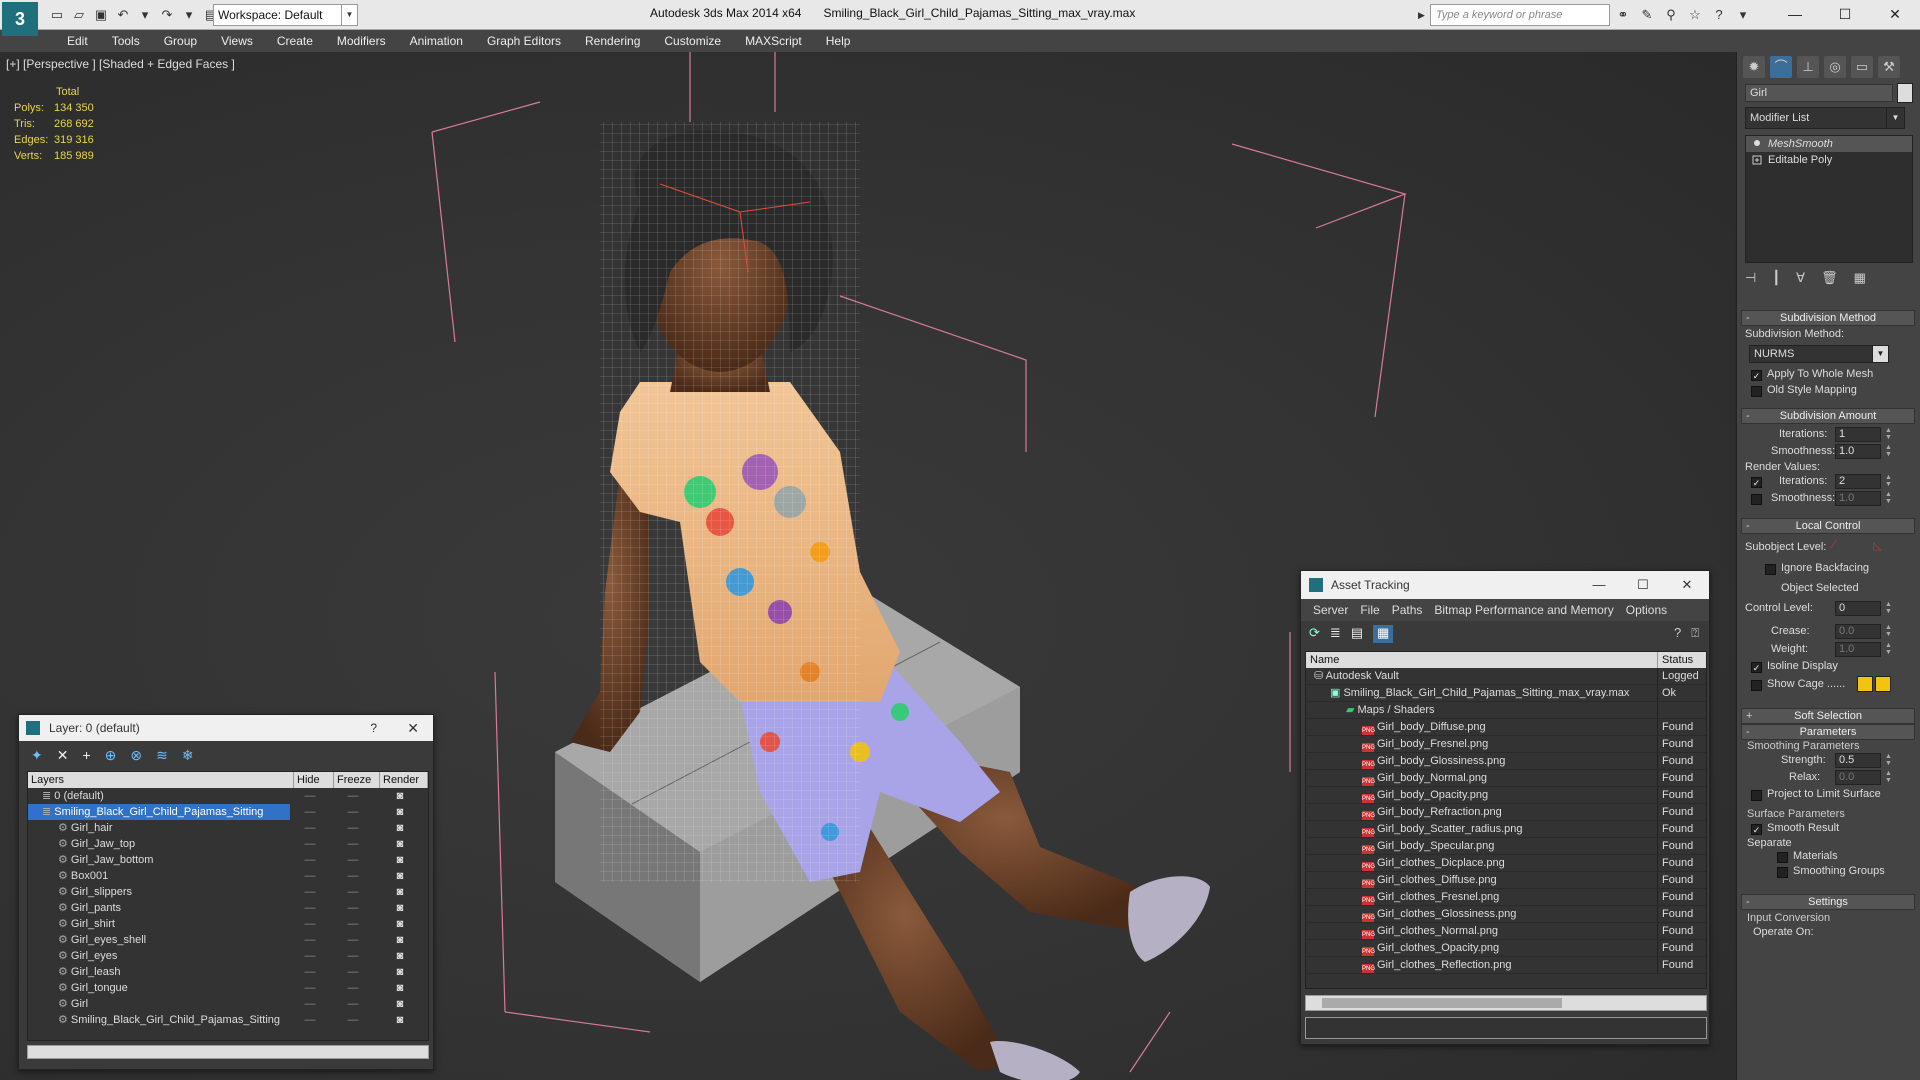 The image size is (1920, 1080). Describe the element at coordinates (692, 41) in the screenshot. I see `menu-item-customize: Customize` at that location.